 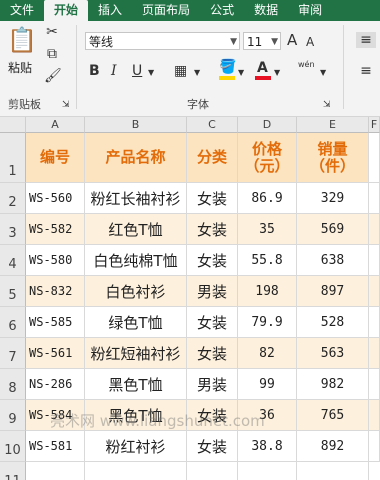 I want to click on align-top-icon: ≡, so click(x=366, y=40).